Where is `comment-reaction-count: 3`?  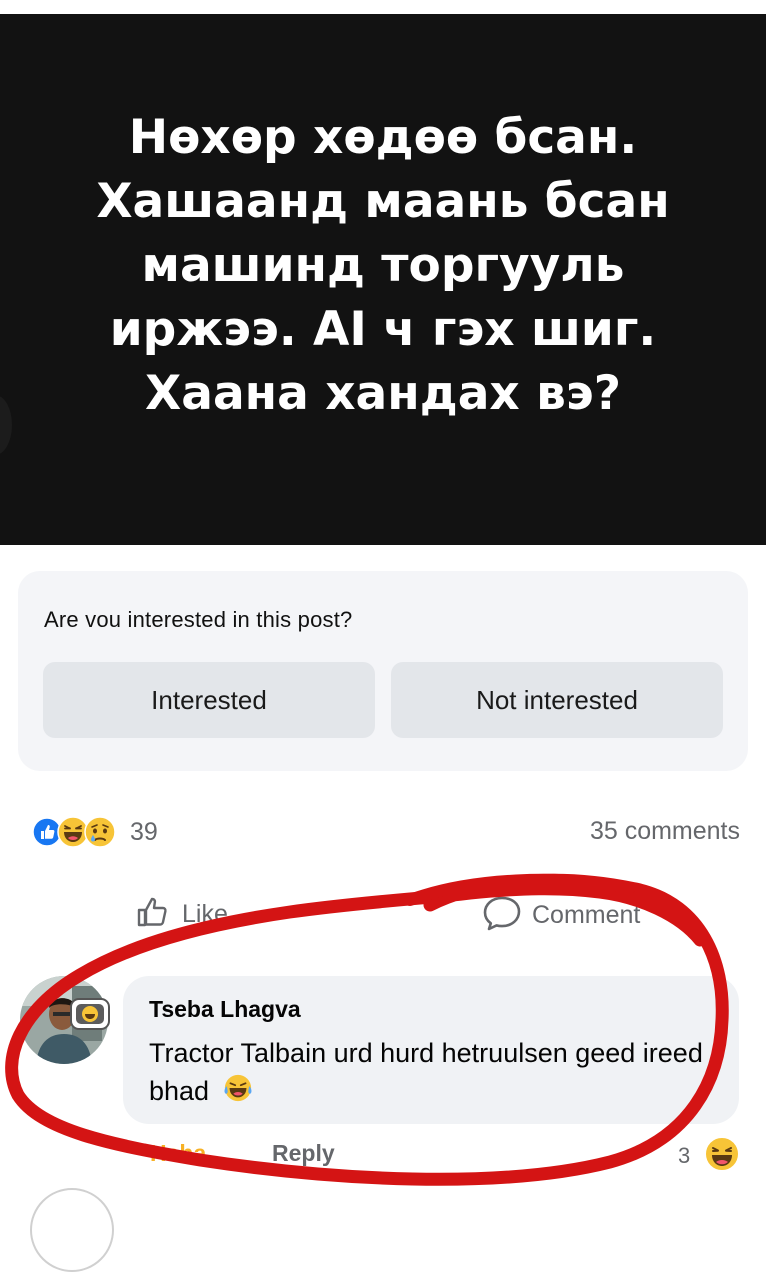 comment-reaction-count: 3 is located at coordinates (684, 1155).